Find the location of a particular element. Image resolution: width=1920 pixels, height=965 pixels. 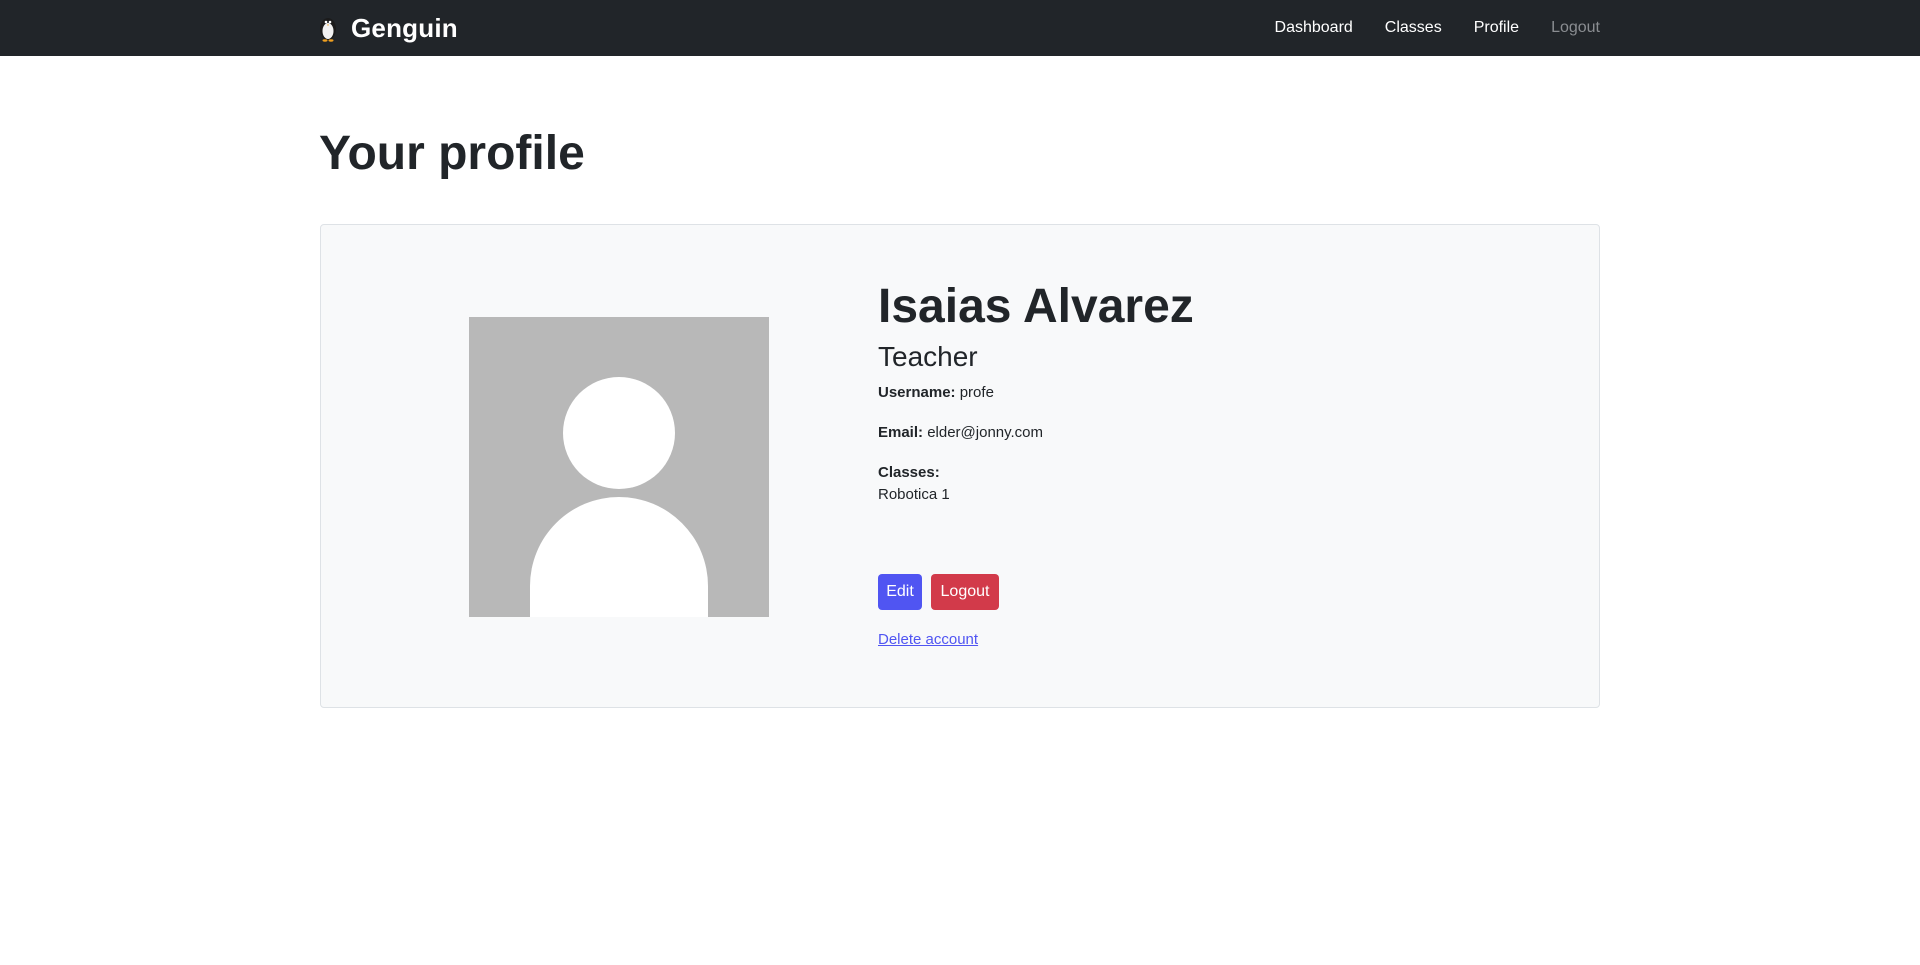

username-value: profe is located at coordinates (976, 392).